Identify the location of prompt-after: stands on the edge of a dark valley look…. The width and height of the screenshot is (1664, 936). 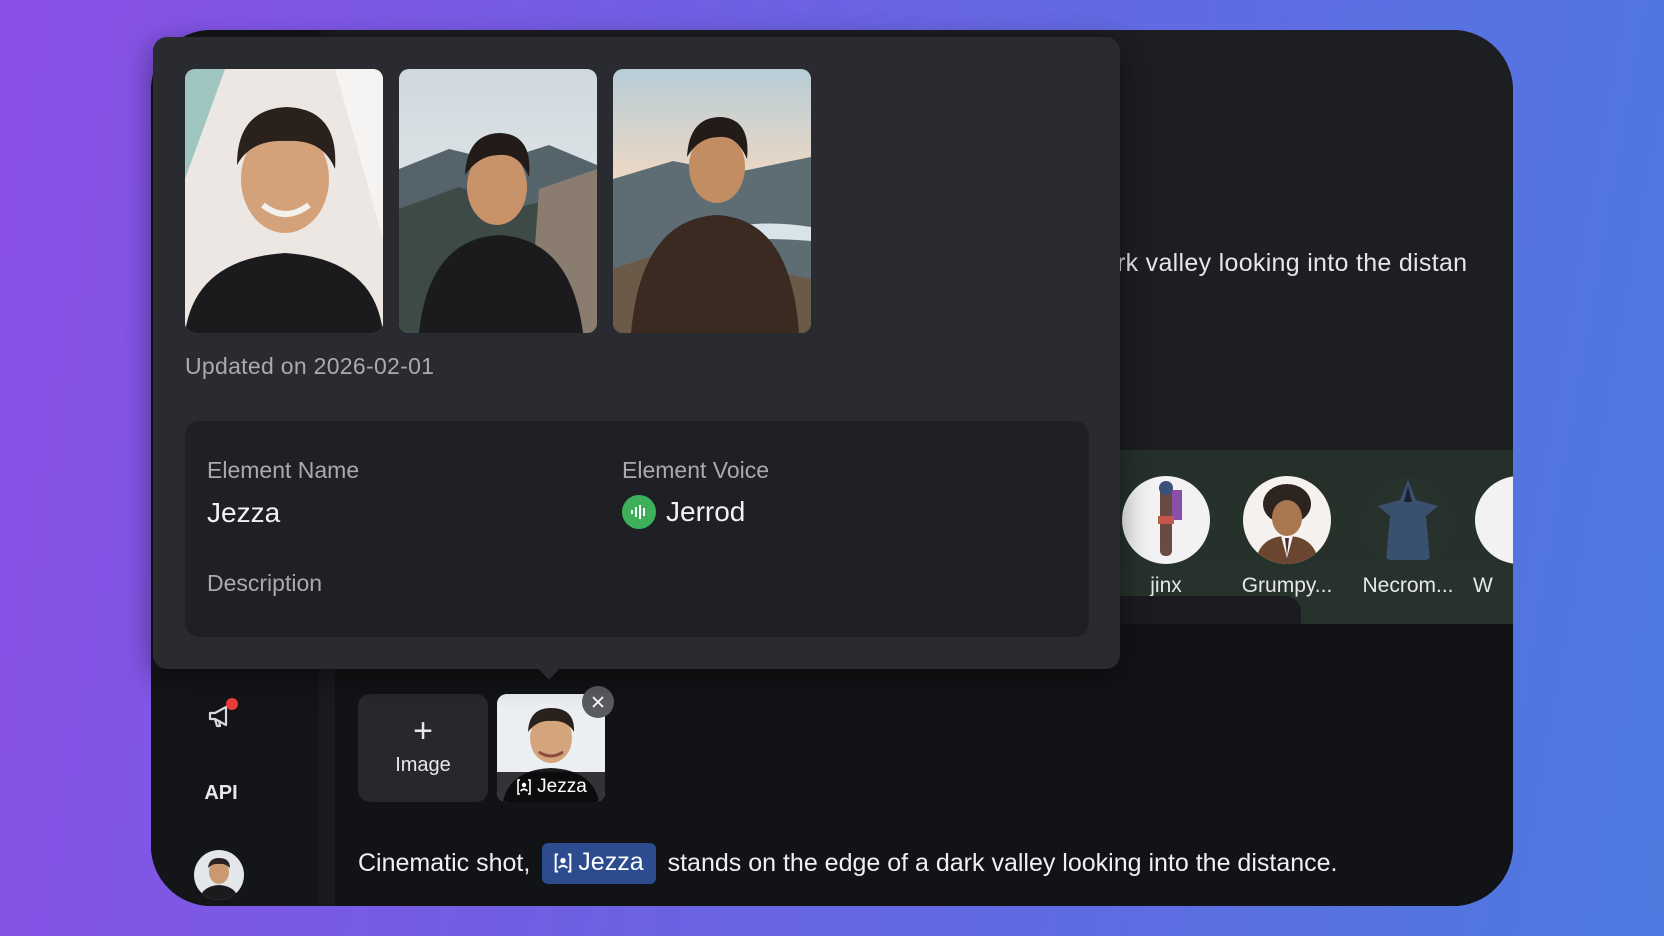
(1002, 863).